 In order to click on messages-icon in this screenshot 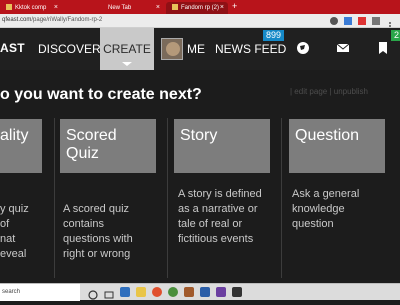, I will do `click(343, 49)`.